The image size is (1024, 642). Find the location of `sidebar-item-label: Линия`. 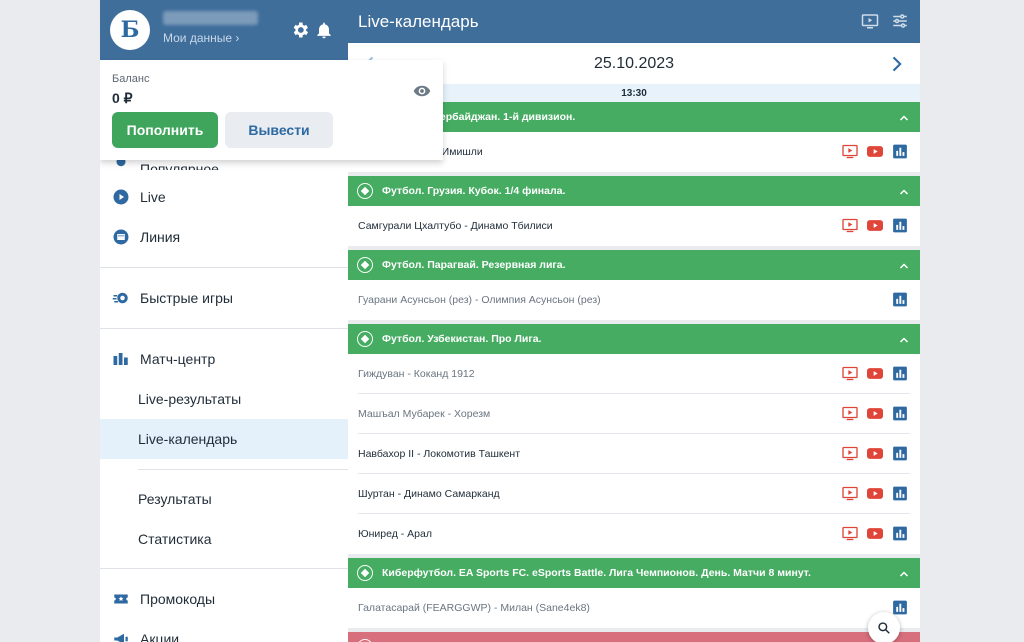

sidebar-item-label: Линия is located at coordinates (160, 237).